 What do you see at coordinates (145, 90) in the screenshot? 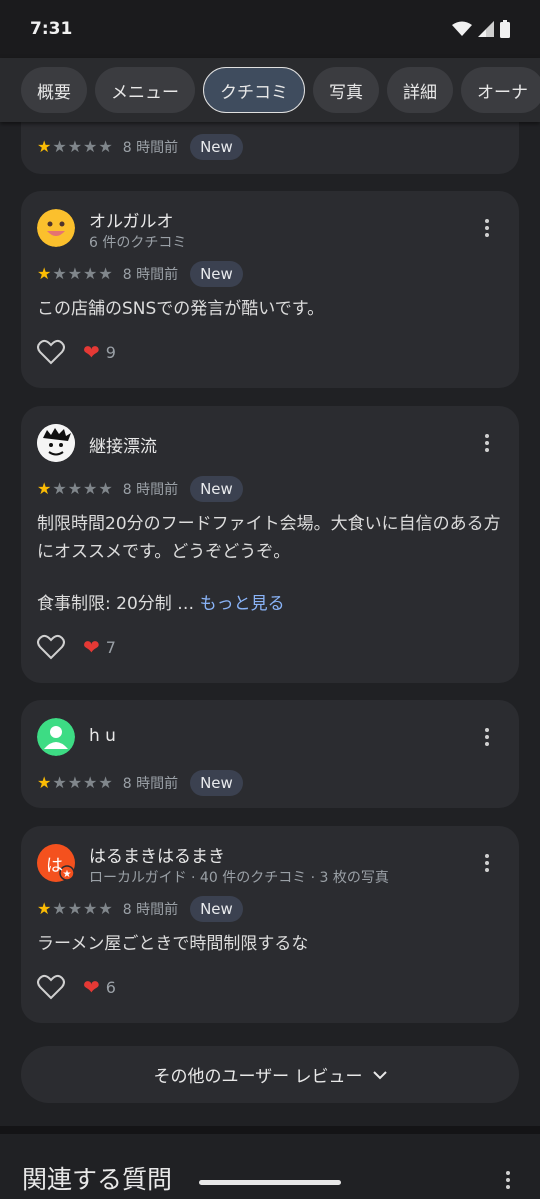
I see `tab-menu: メニュー` at bounding box center [145, 90].